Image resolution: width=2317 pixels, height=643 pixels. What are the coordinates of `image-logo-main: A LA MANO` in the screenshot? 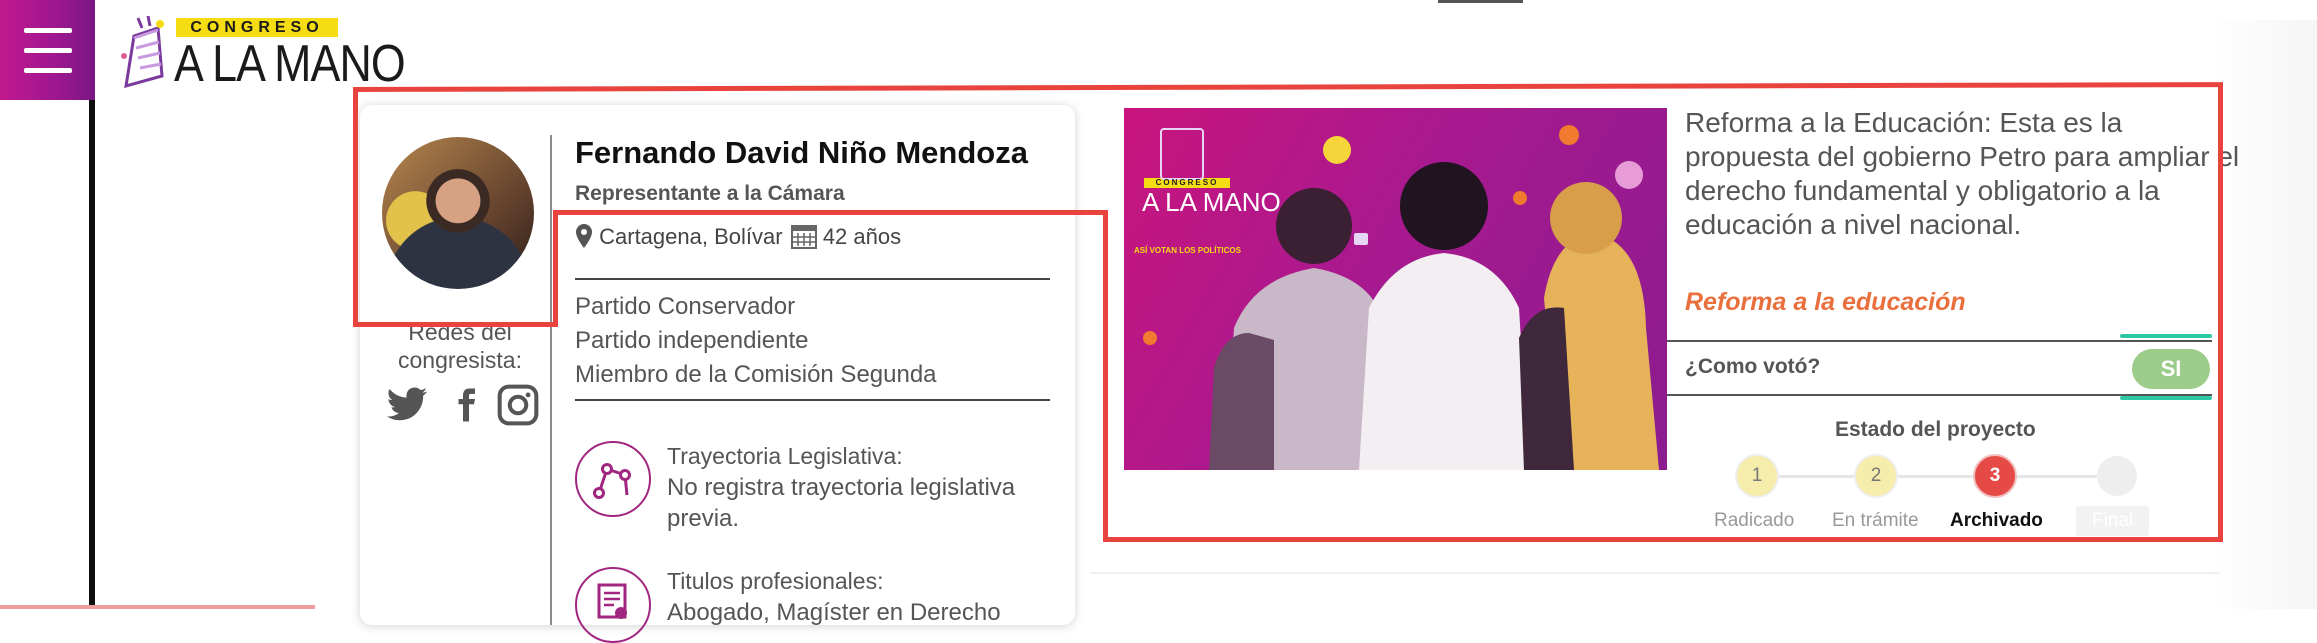 It's located at (1211, 202).